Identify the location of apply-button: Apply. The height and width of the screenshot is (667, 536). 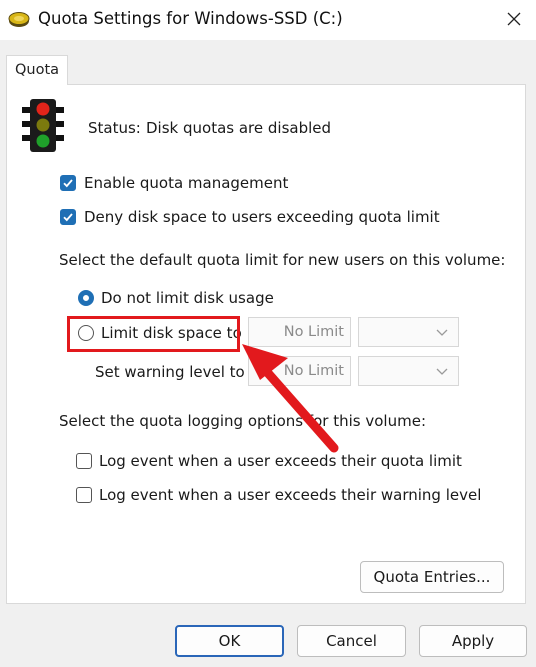
(473, 641).